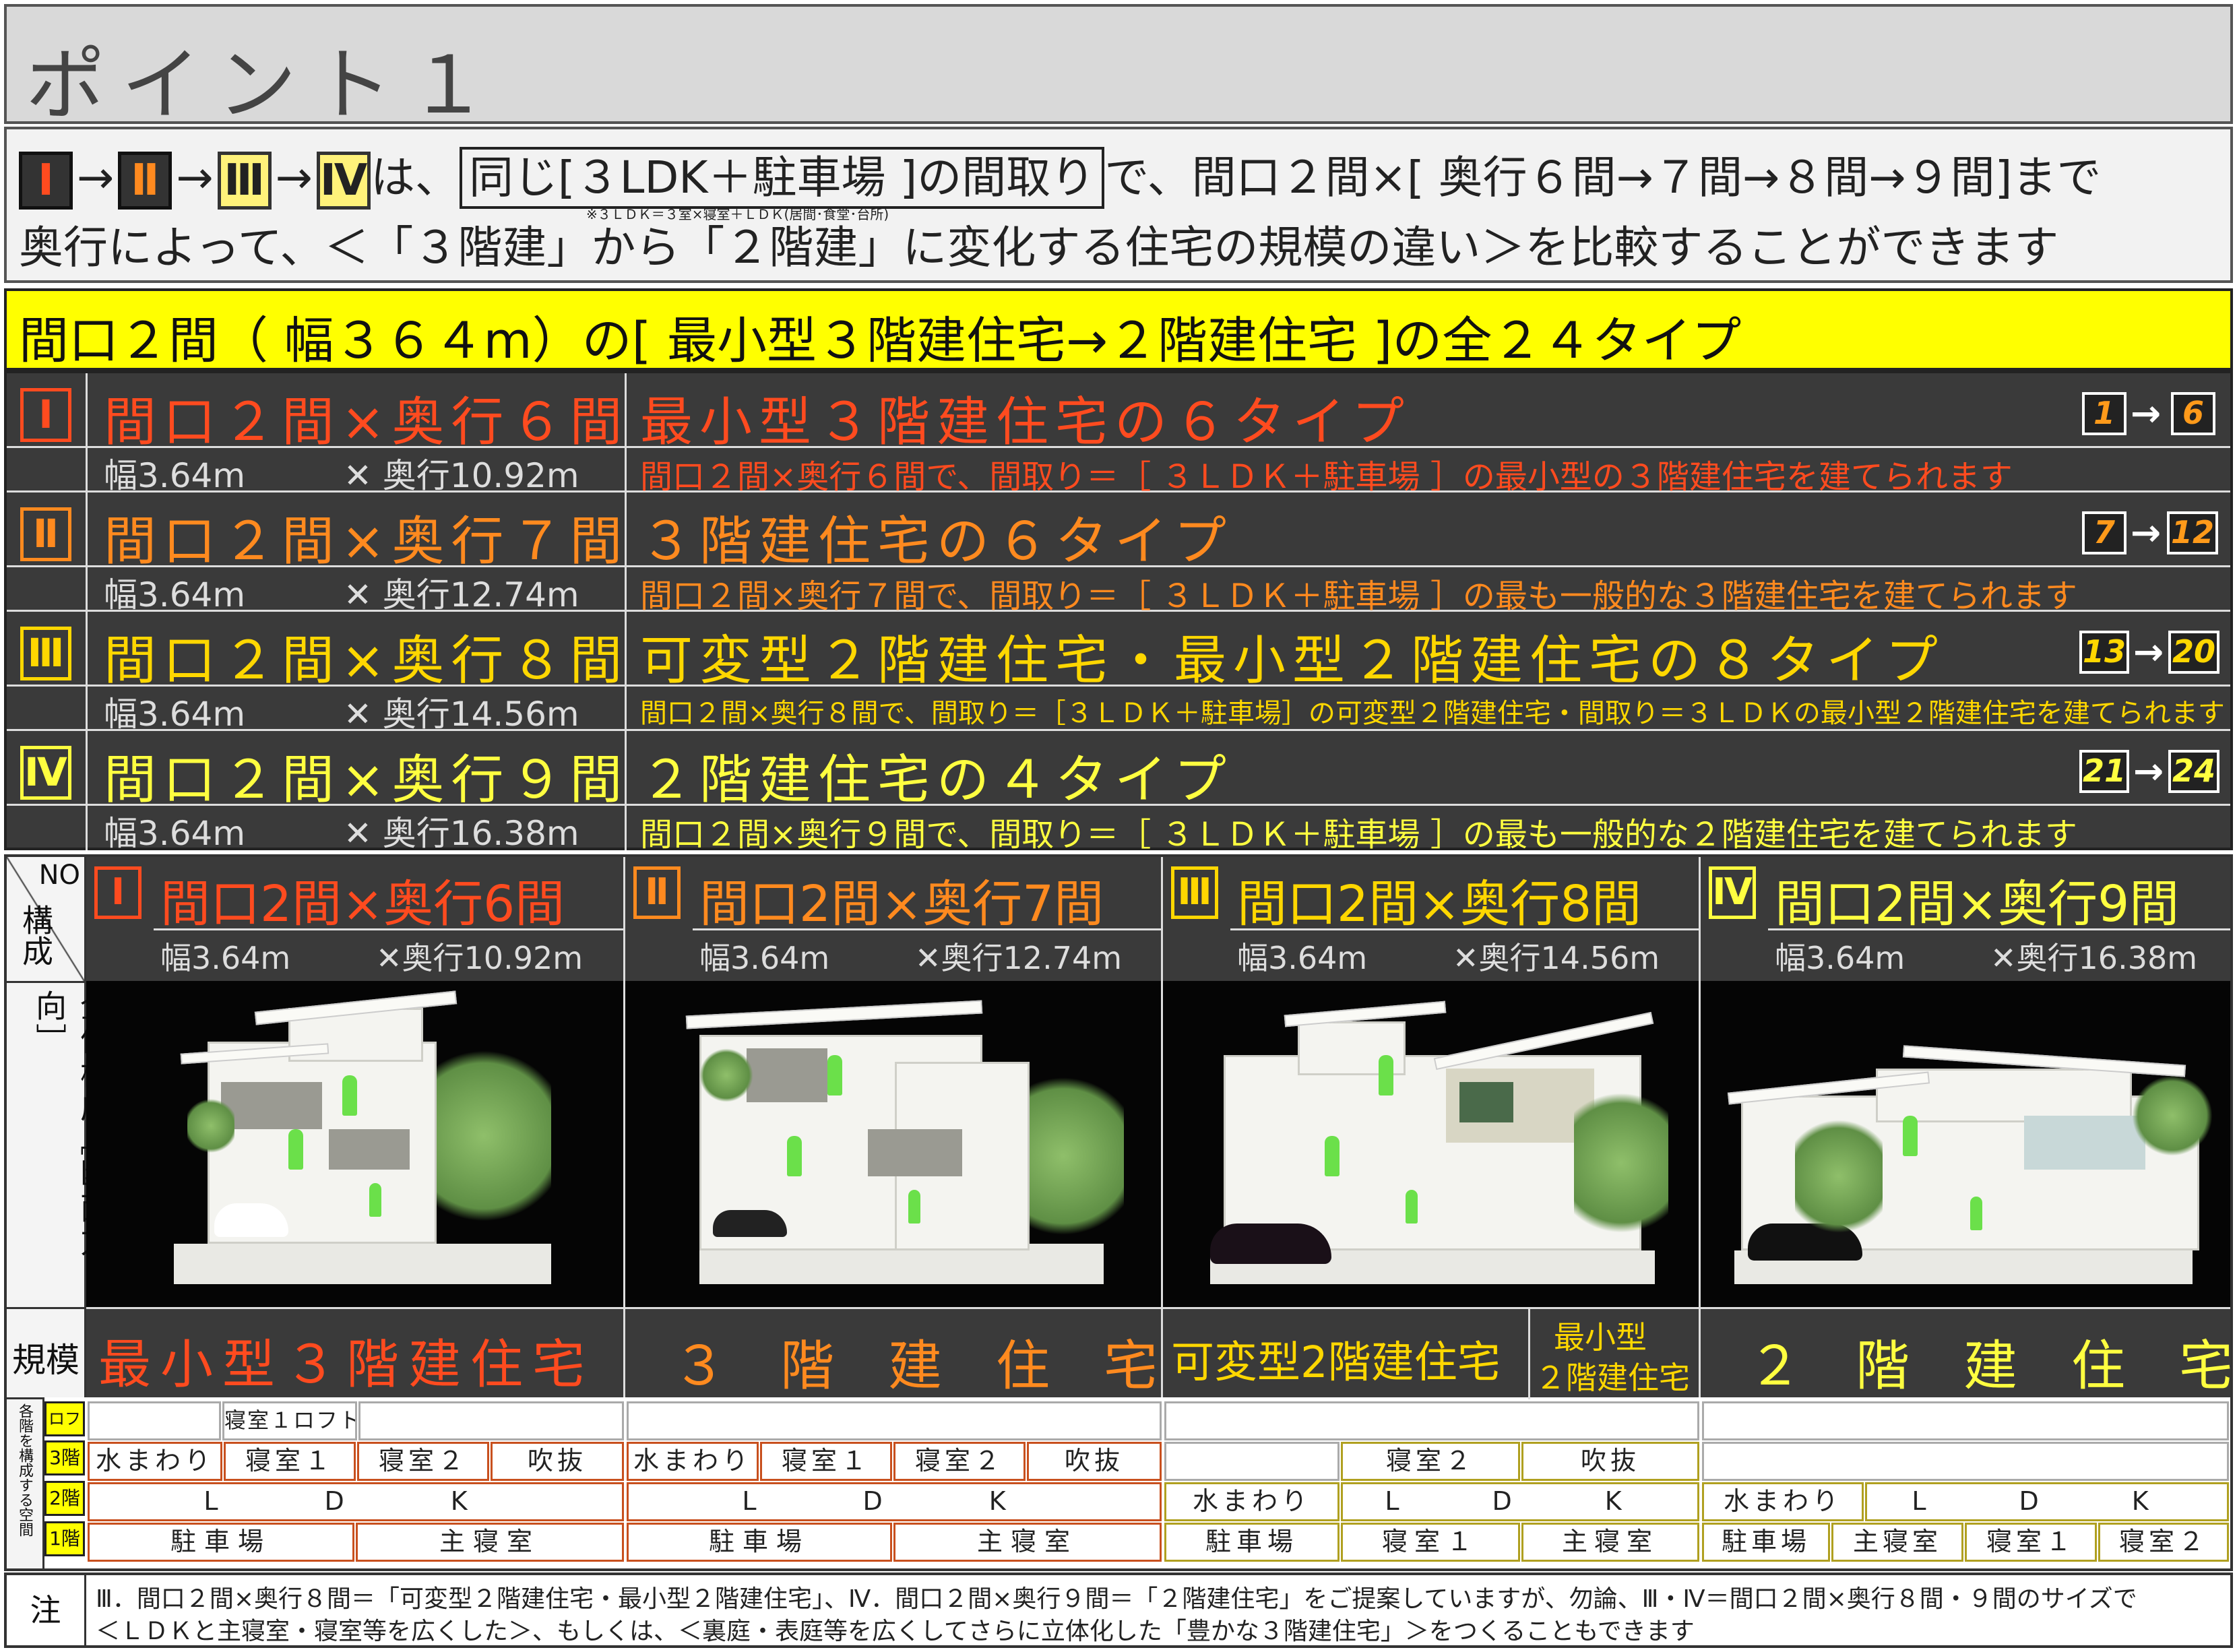  I want to click on row-size-name: 間口２間×奥行９間, so click(367, 780).